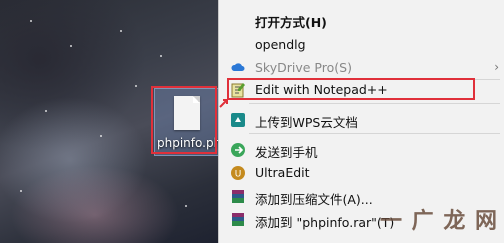  Describe the element at coordinates (184, 120) in the screenshot. I see `file-highlight-box` at that location.